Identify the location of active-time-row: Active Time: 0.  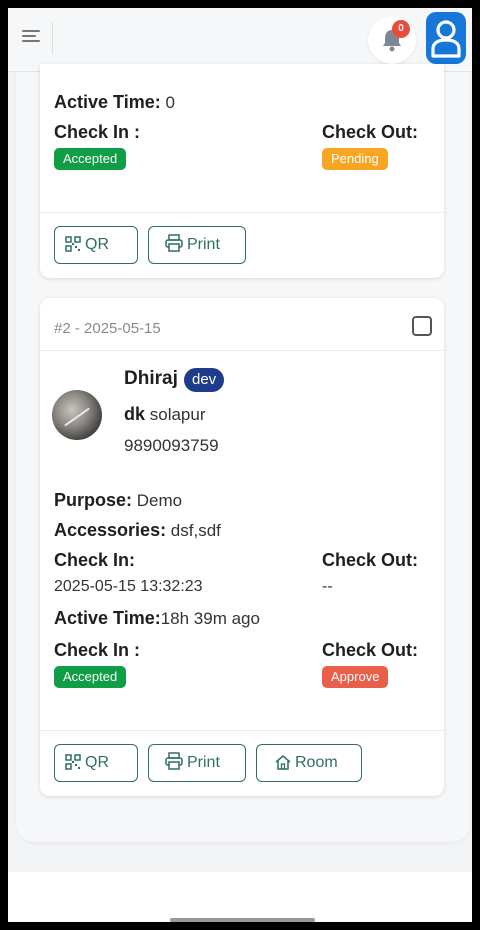
(114, 102).